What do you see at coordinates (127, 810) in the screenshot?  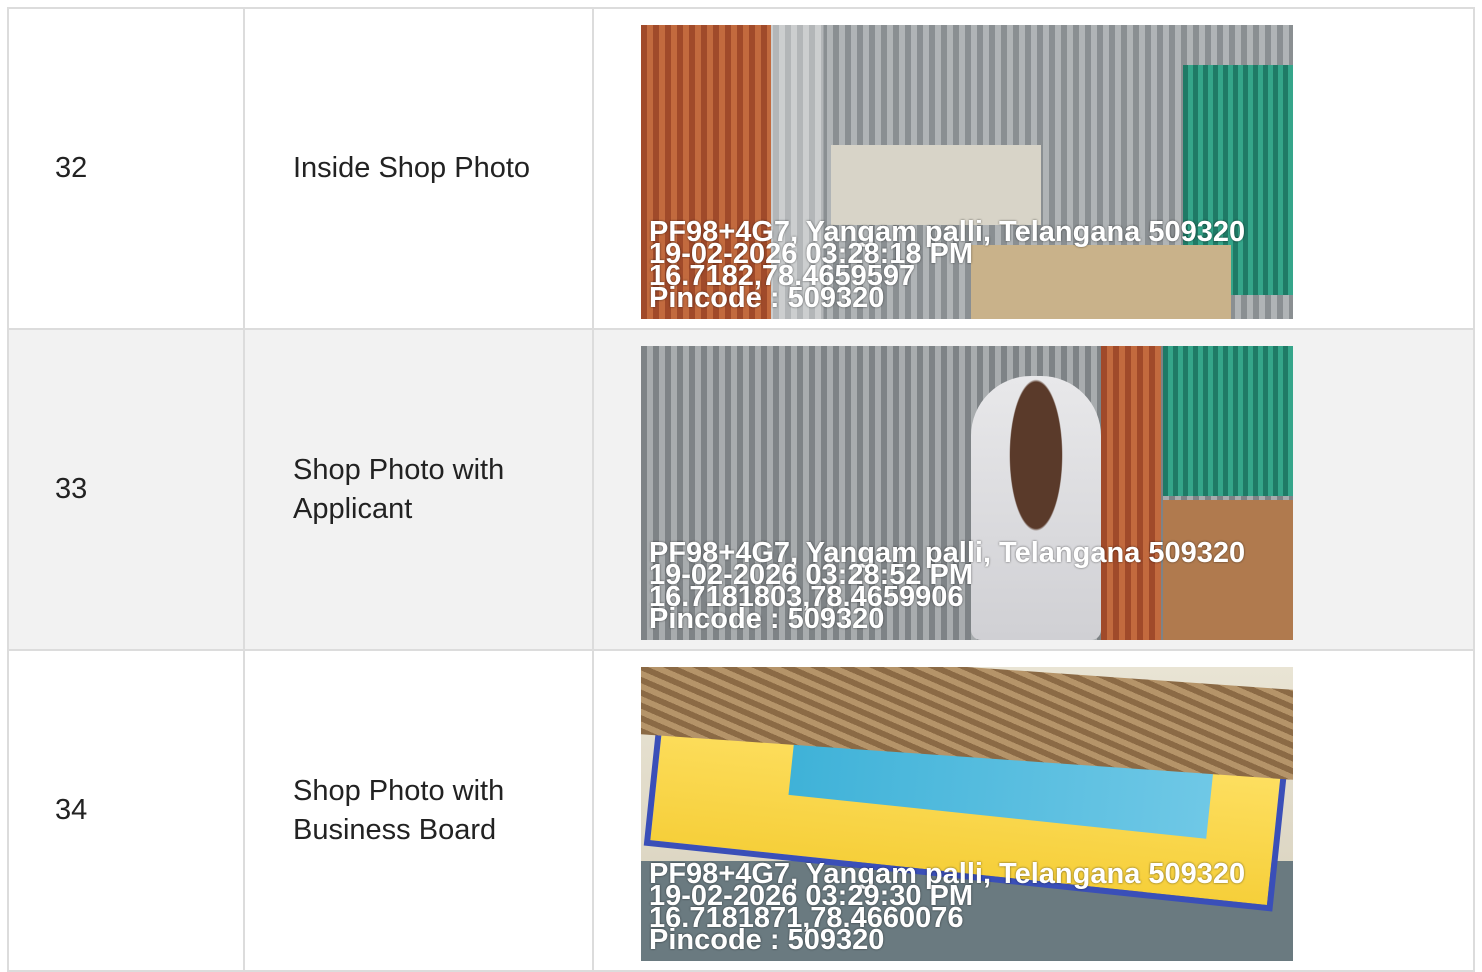 I see `row-number: 34` at bounding box center [127, 810].